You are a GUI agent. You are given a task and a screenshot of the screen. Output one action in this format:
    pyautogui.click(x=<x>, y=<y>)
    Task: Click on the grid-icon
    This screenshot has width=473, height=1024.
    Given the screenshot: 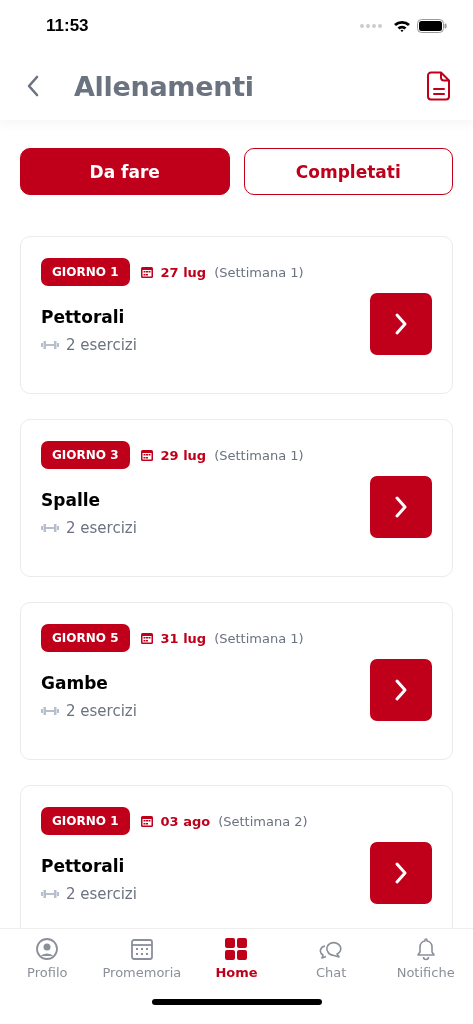 What is the action you would take?
    pyautogui.click(x=236, y=949)
    